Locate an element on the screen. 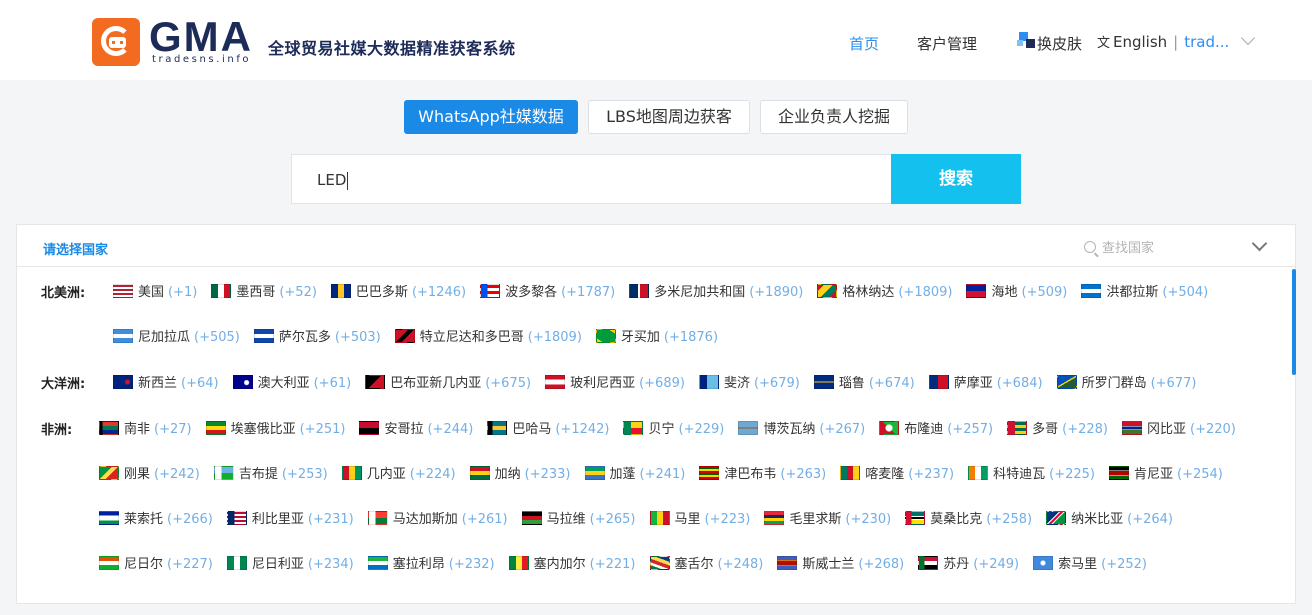 This screenshot has width=1312, height=615. country-item: 巴布亚新几内亚 (+675) is located at coordinates (448, 381).